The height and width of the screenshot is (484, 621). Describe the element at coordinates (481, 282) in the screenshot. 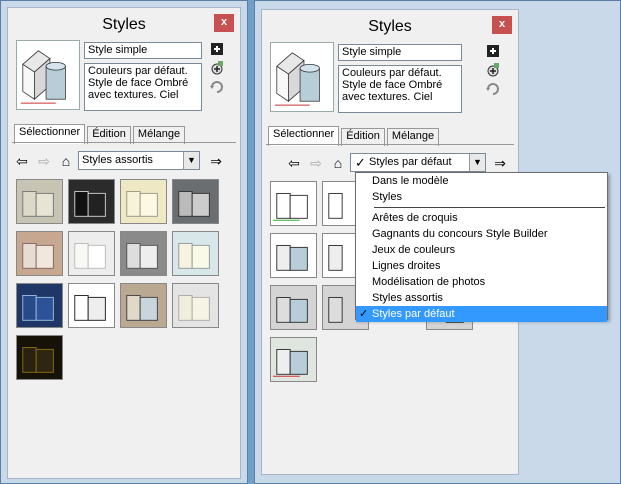

I see `menu-item-photo-modeling: Modélisation de photos` at that location.